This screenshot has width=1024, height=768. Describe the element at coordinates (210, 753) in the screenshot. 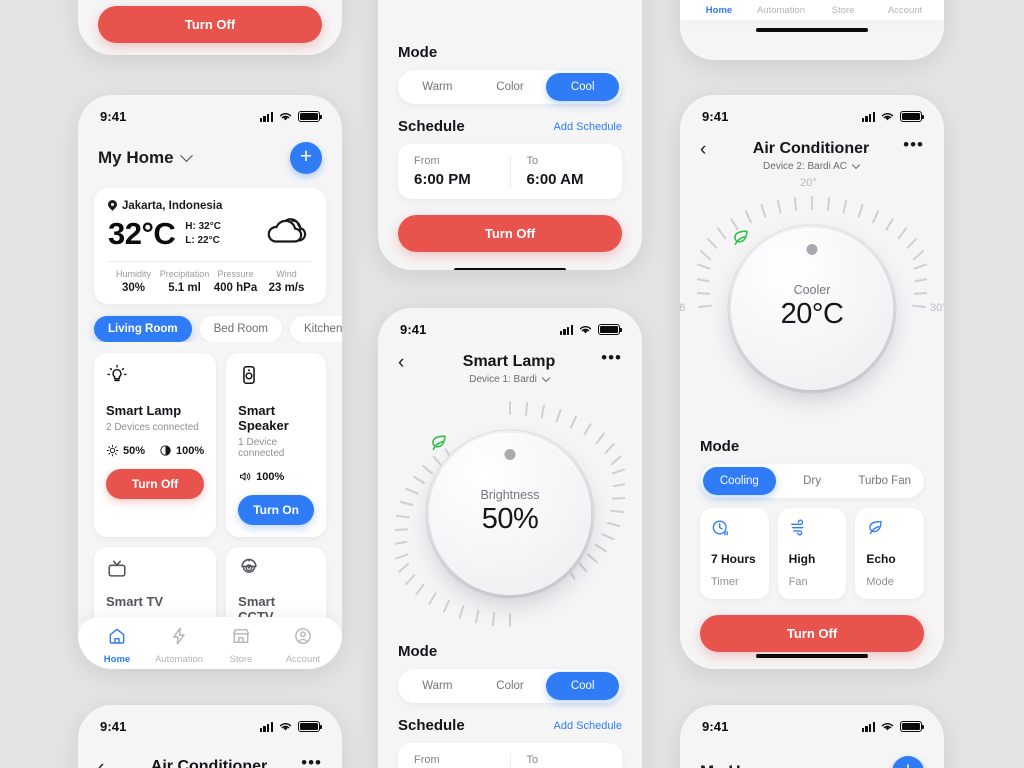

I see `ac-header-partial: ‹ Air Conditioner Device 2: Bardi AC •••` at that location.